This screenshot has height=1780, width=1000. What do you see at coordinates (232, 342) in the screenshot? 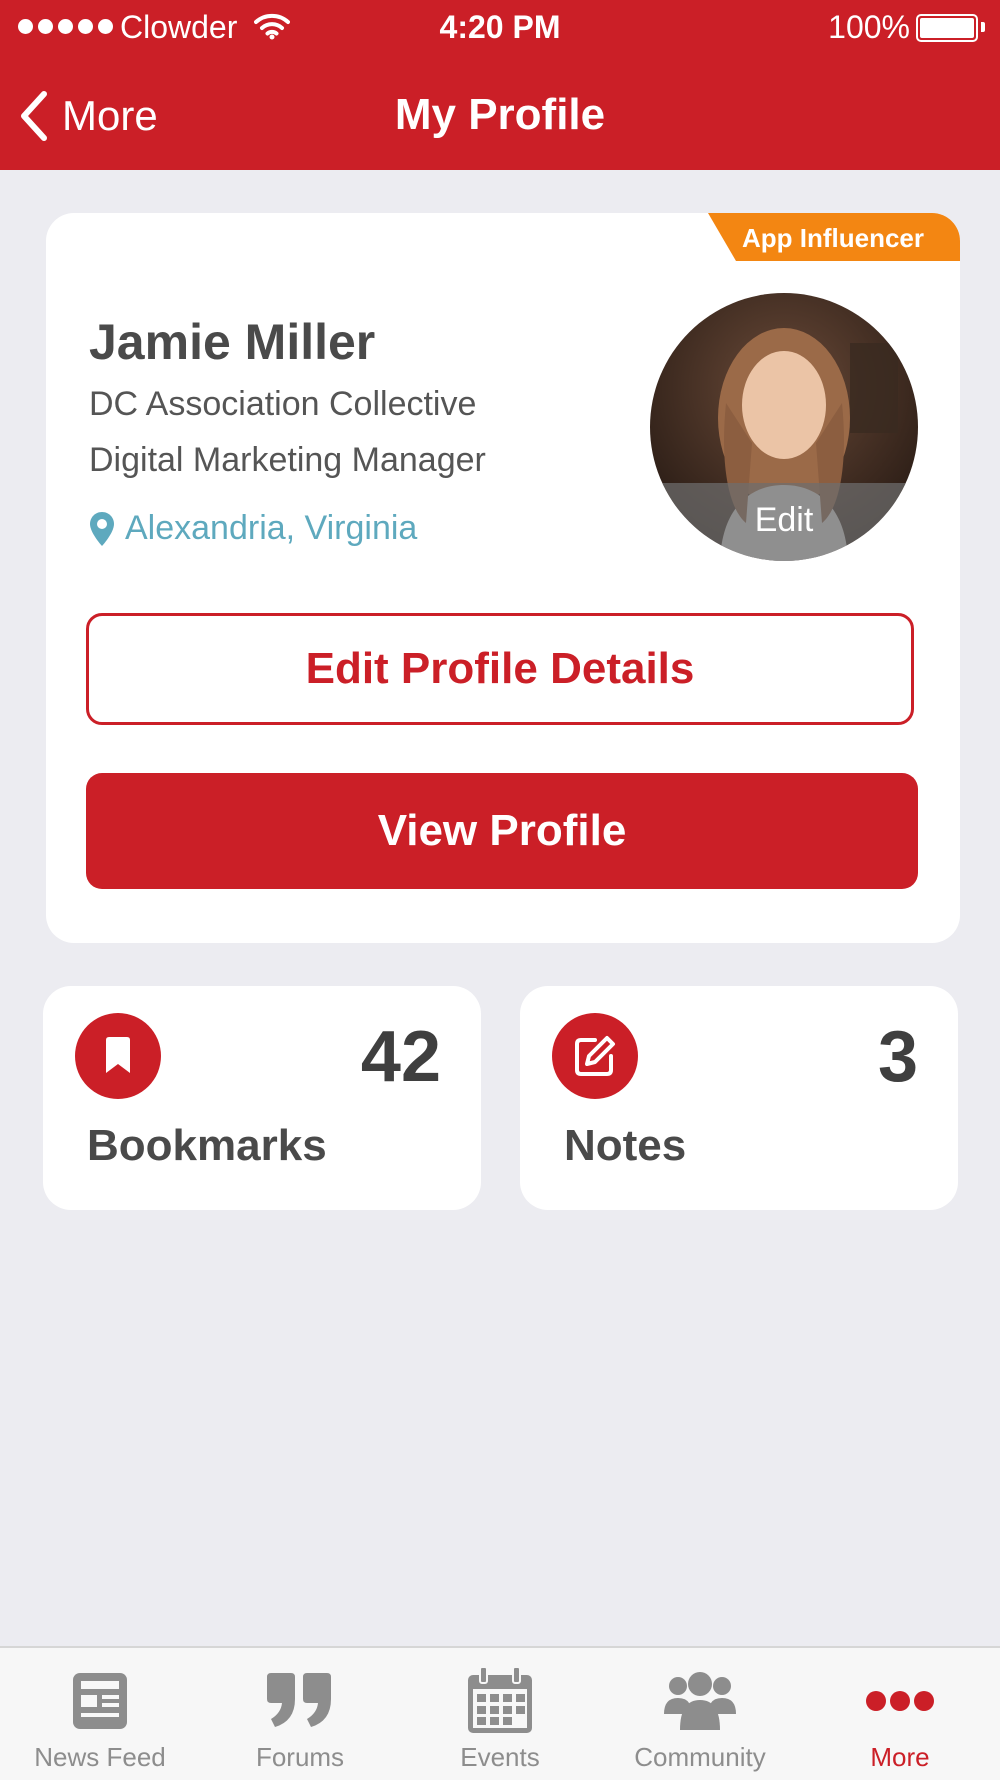
I see `profile-name: Jamie Miller` at bounding box center [232, 342].